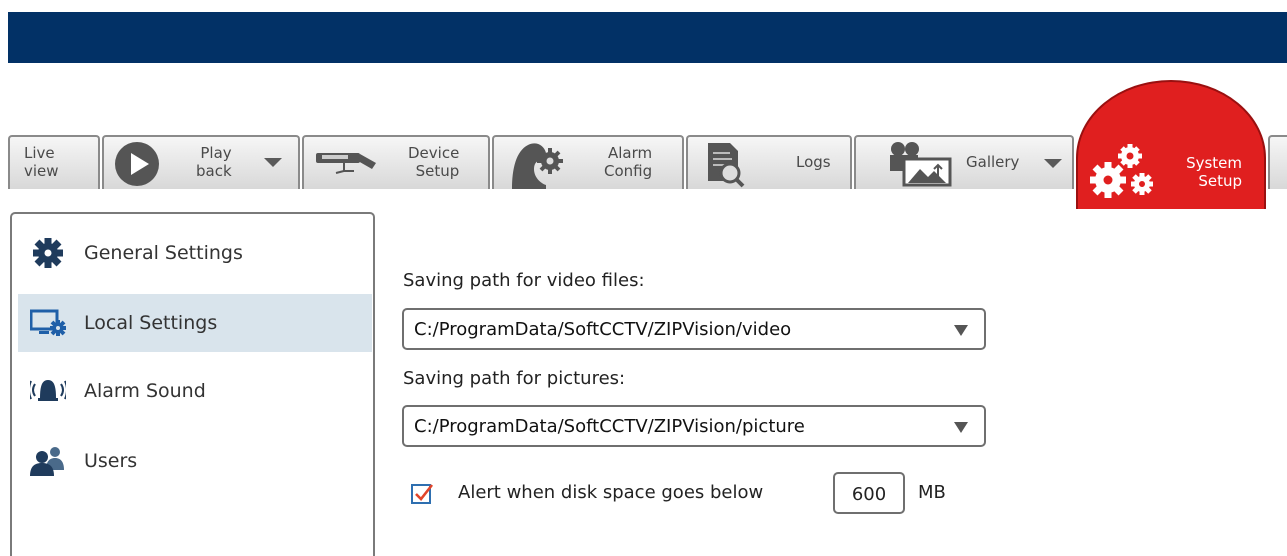  What do you see at coordinates (216, 153) in the screenshot?
I see `tab-playback-label-1: Play` at bounding box center [216, 153].